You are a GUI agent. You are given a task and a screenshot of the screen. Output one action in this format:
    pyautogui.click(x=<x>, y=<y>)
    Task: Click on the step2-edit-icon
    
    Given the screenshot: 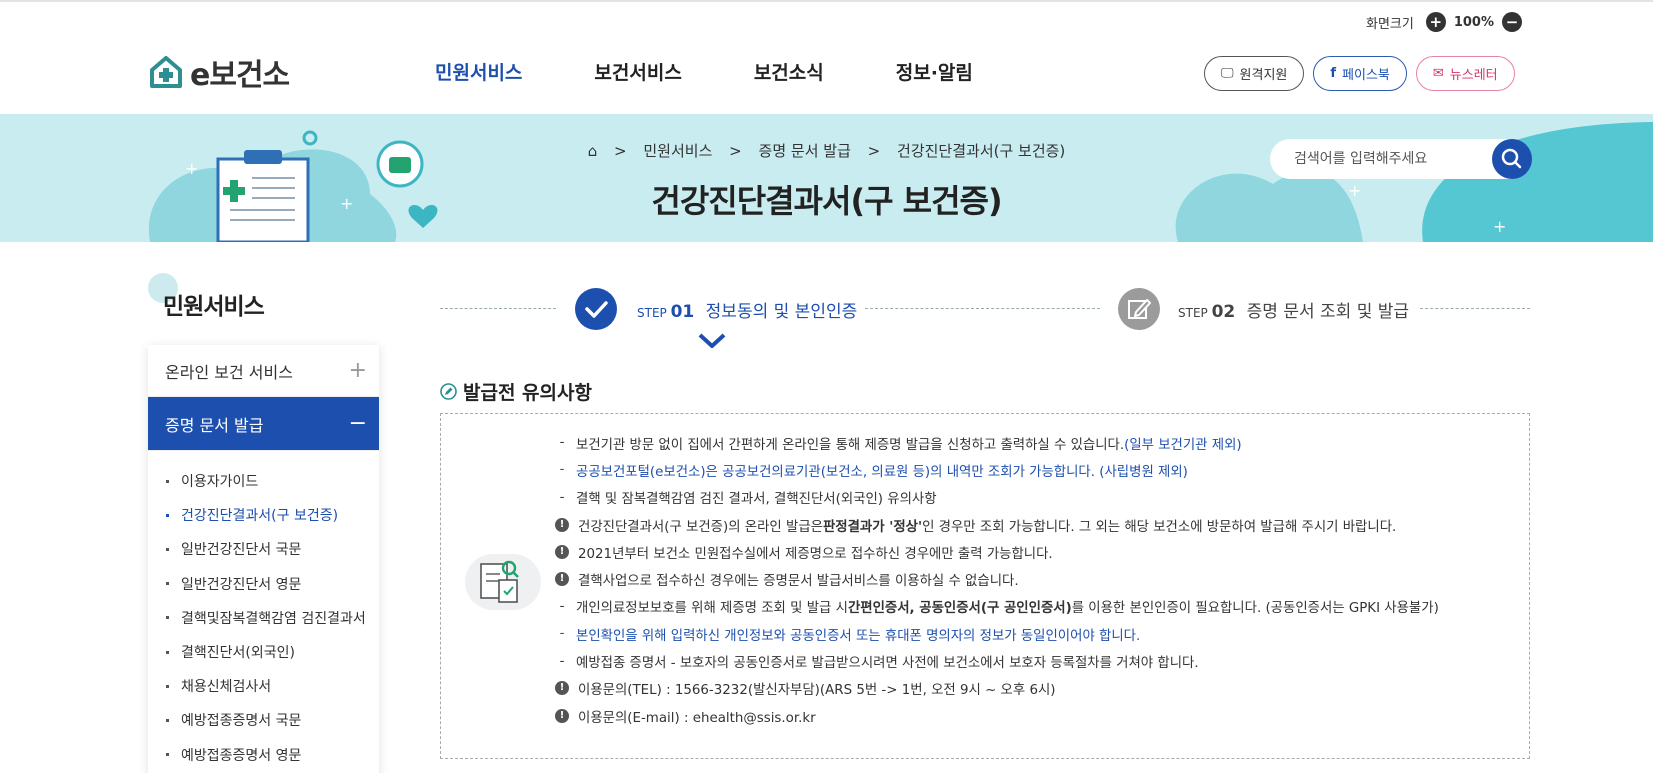 What is the action you would take?
    pyautogui.click(x=1139, y=309)
    